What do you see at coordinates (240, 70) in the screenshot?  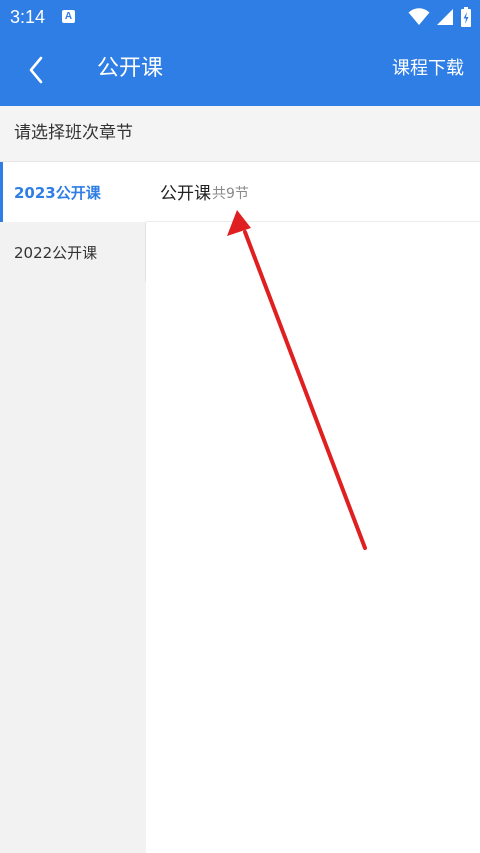 I see `app-bar: 公开课 课程下载` at bounding box center [240, 70].